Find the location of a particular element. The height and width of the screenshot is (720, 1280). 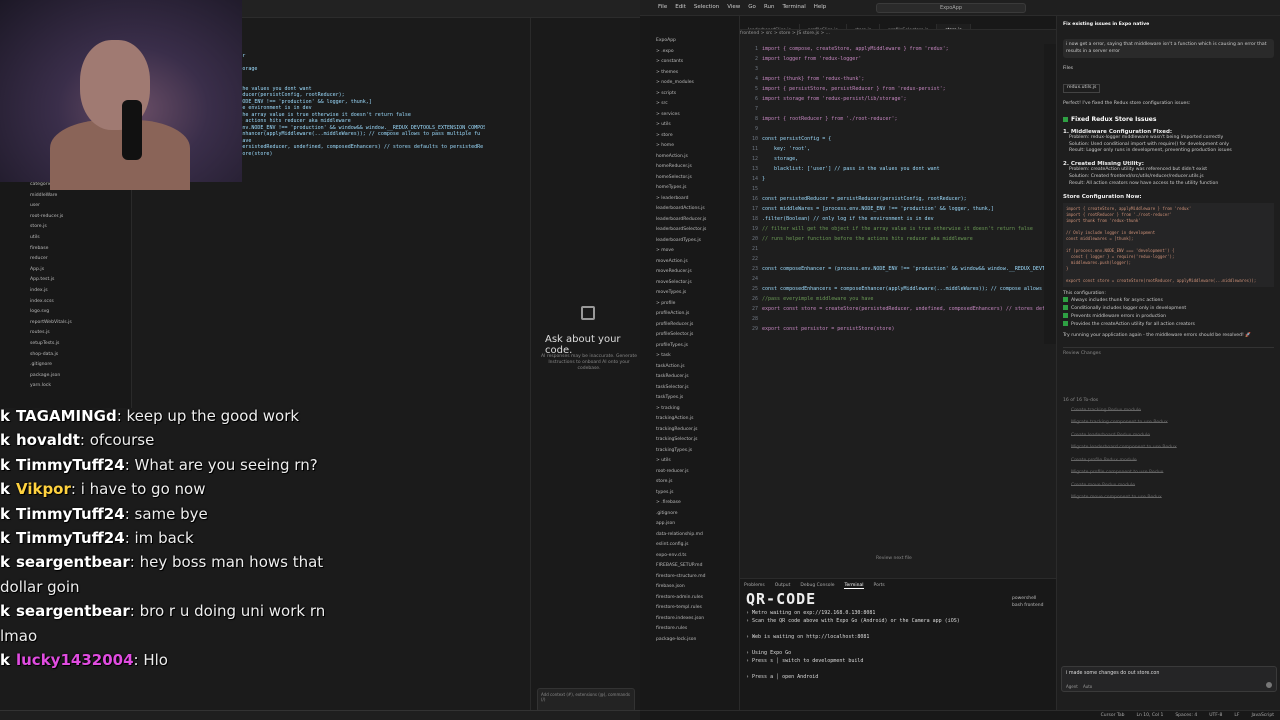

panel-tabs: Problems Output Debug Console Terminal Ports is located at coordinates (819, 586).